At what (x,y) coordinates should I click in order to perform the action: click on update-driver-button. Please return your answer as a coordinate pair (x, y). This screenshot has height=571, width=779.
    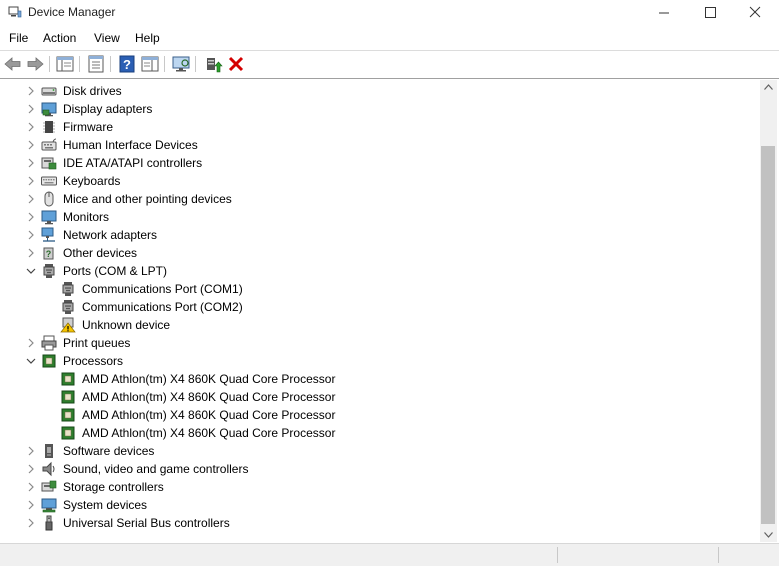
    Looking at the image, I should click on (213, 64).